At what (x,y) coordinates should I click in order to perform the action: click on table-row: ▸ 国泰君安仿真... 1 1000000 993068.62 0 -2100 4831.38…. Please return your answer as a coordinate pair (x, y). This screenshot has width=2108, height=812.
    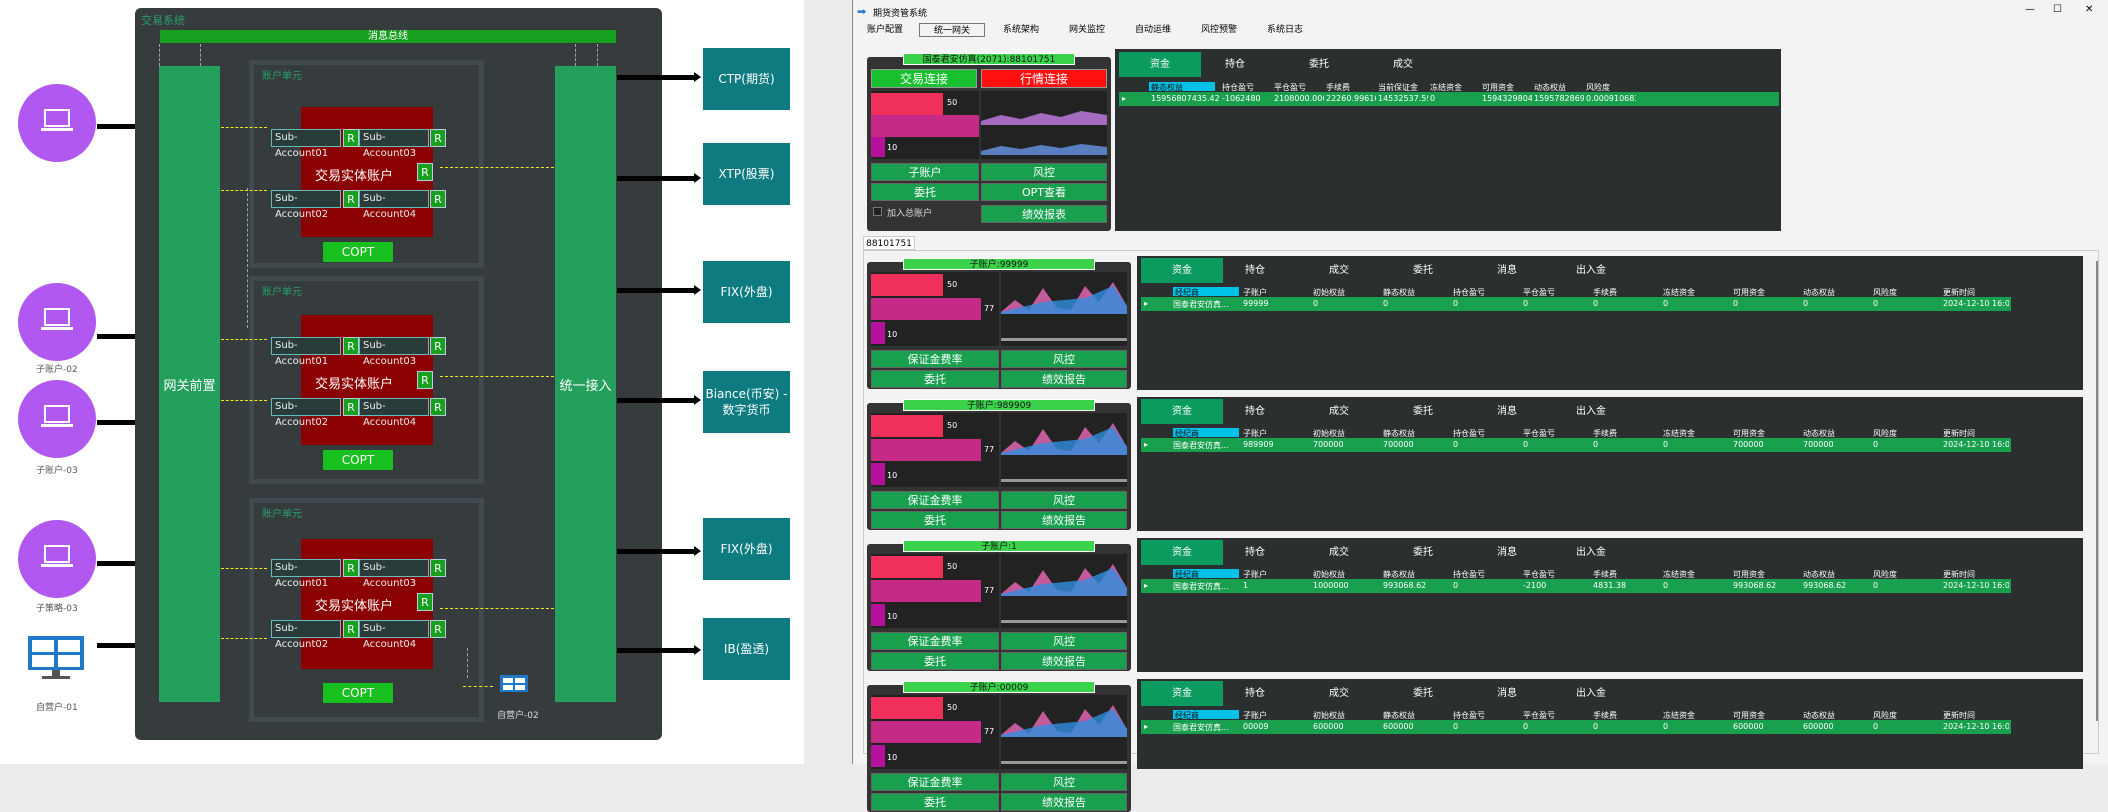
    Looking at the image, I should click on (1576, 586).